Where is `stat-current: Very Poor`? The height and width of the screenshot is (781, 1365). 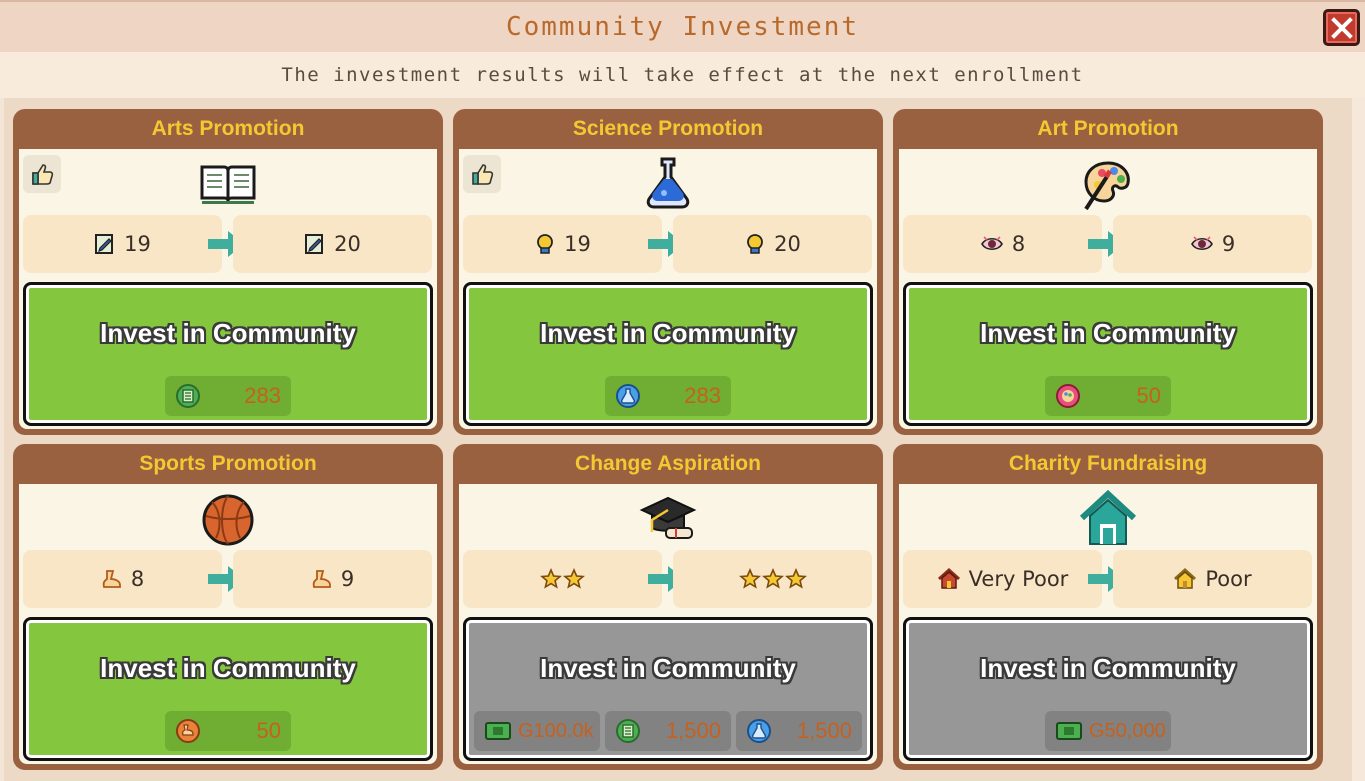
stat-current: Very Poor is located at coordinates (1002, 579).